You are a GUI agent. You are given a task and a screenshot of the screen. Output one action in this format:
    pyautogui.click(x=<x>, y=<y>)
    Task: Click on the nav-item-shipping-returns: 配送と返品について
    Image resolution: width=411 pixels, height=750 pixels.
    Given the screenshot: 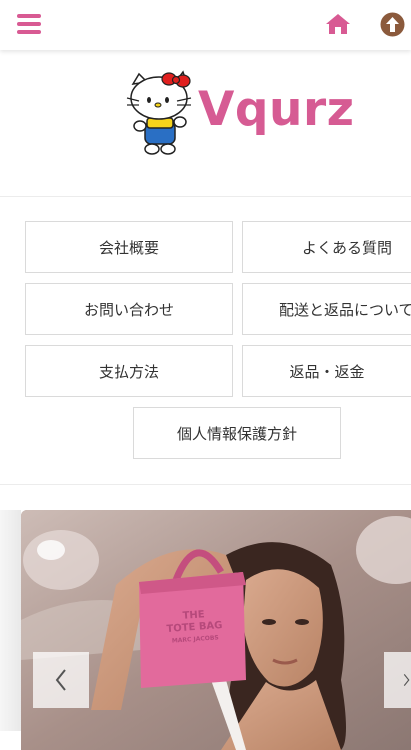 What is the action you would take?
    pyautogui.click(x=326, y=309)
    